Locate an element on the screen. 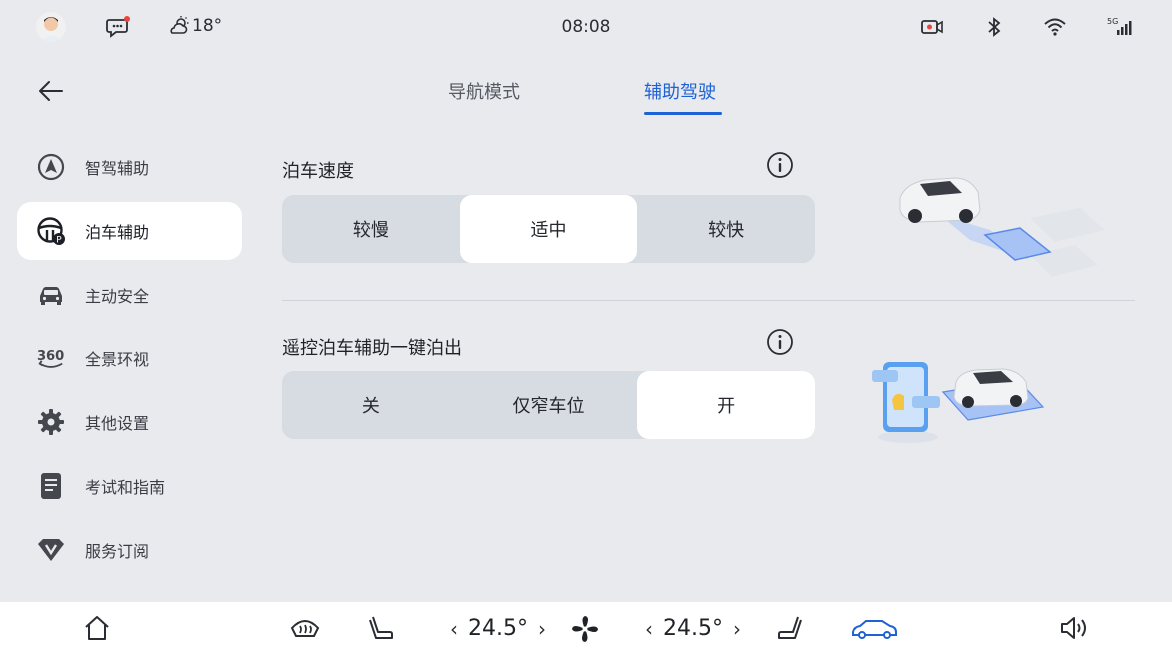 The image size is (1172, 659). right-temperature-control: ‹ 24.5° › is located at coordinates (693, 628).